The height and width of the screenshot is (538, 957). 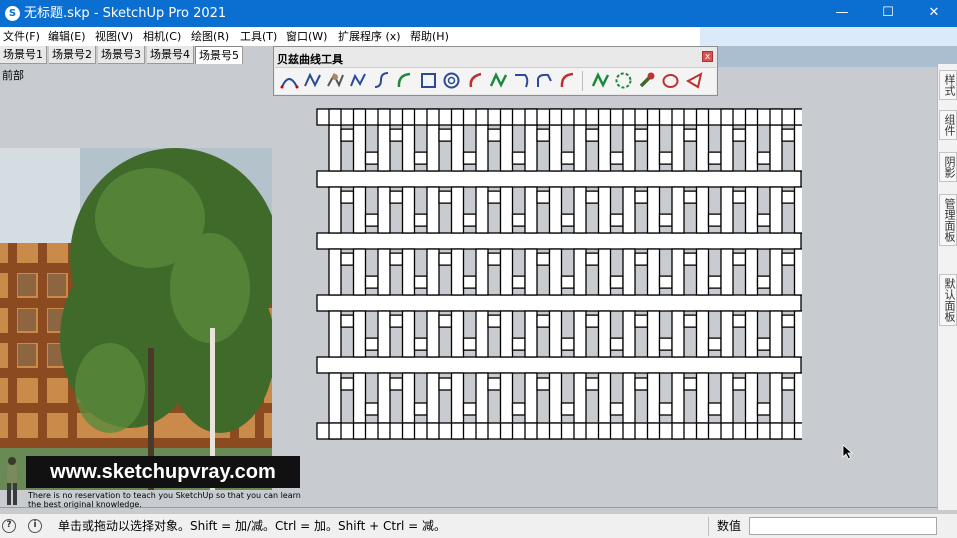 I want to click on arc-icon, so click(x=404, y=81).